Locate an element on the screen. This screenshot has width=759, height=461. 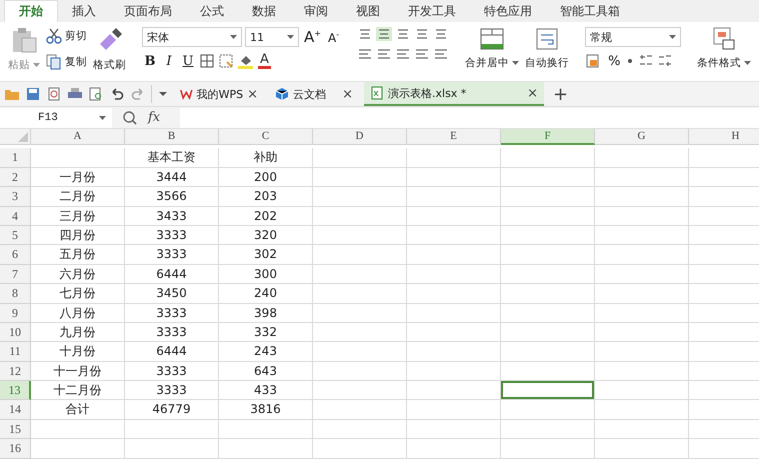
row-header: 13 is located at coordinates (15, 390).